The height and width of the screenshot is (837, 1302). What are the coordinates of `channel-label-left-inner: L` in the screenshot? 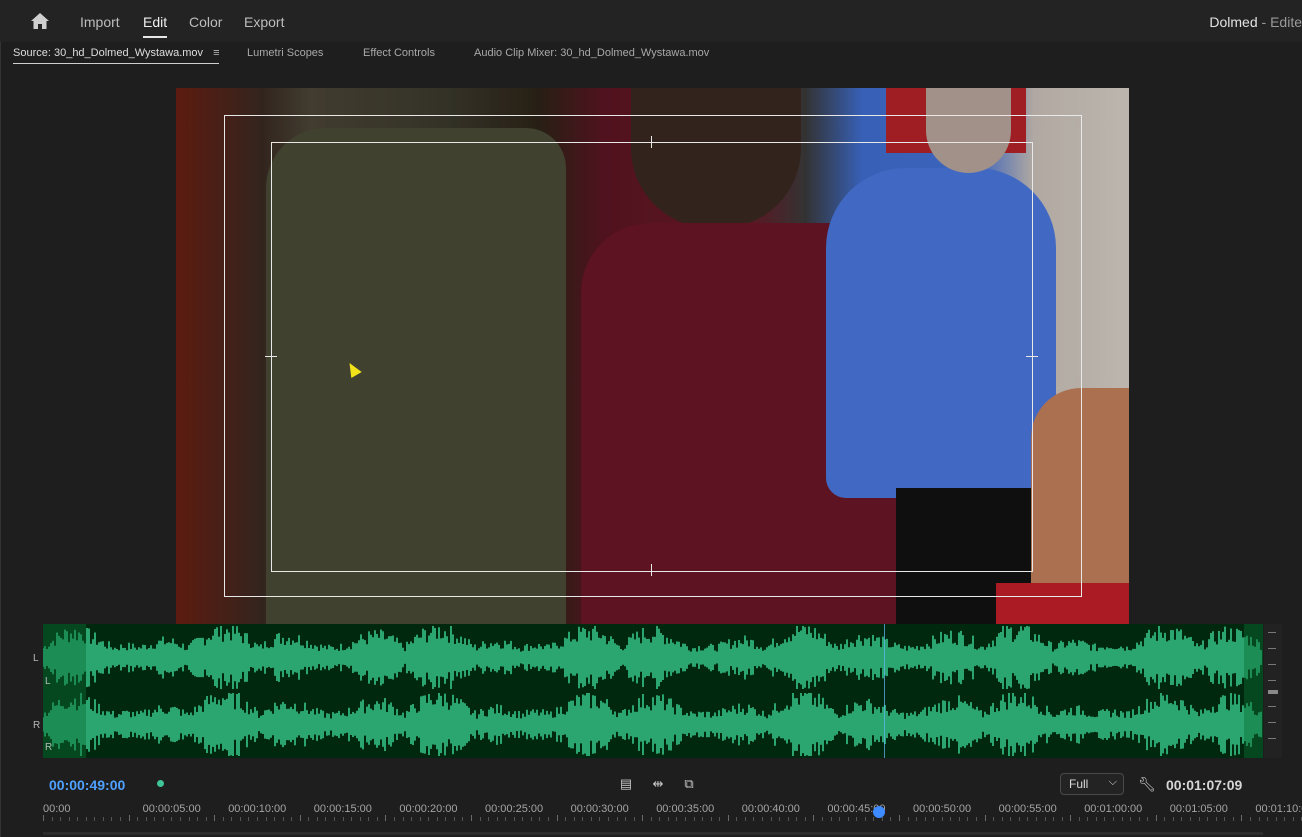 It's located at (48, 681).